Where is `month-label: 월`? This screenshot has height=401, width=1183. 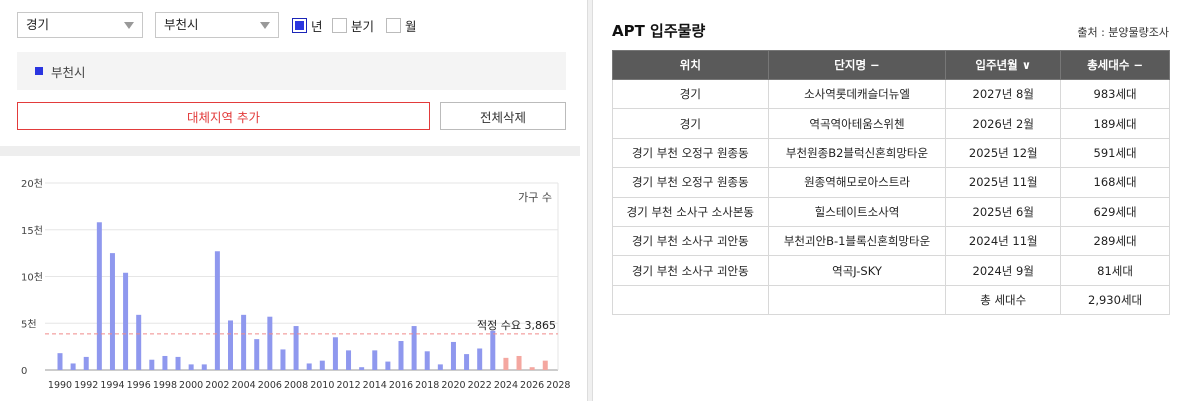
month-label: 월 is located at coordinates (411, 26).